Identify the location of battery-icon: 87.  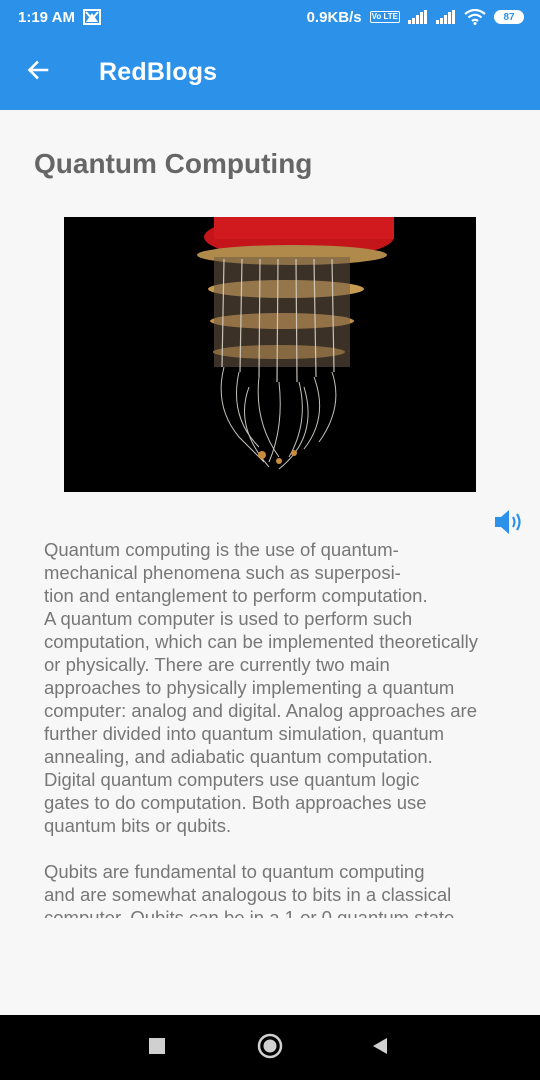
(509, 17).